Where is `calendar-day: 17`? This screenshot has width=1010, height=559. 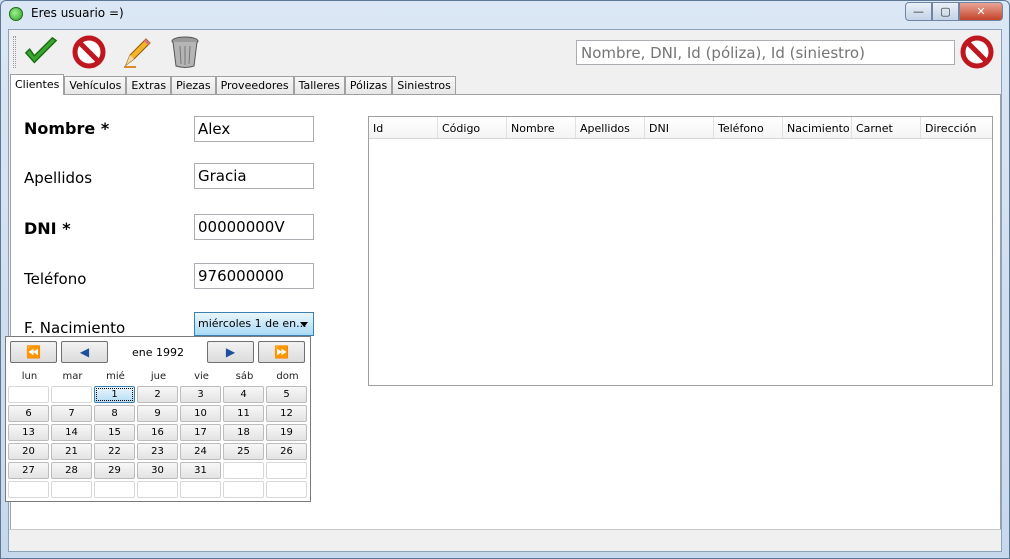 calendar-day: 17 is located at coordinates (200, 432).